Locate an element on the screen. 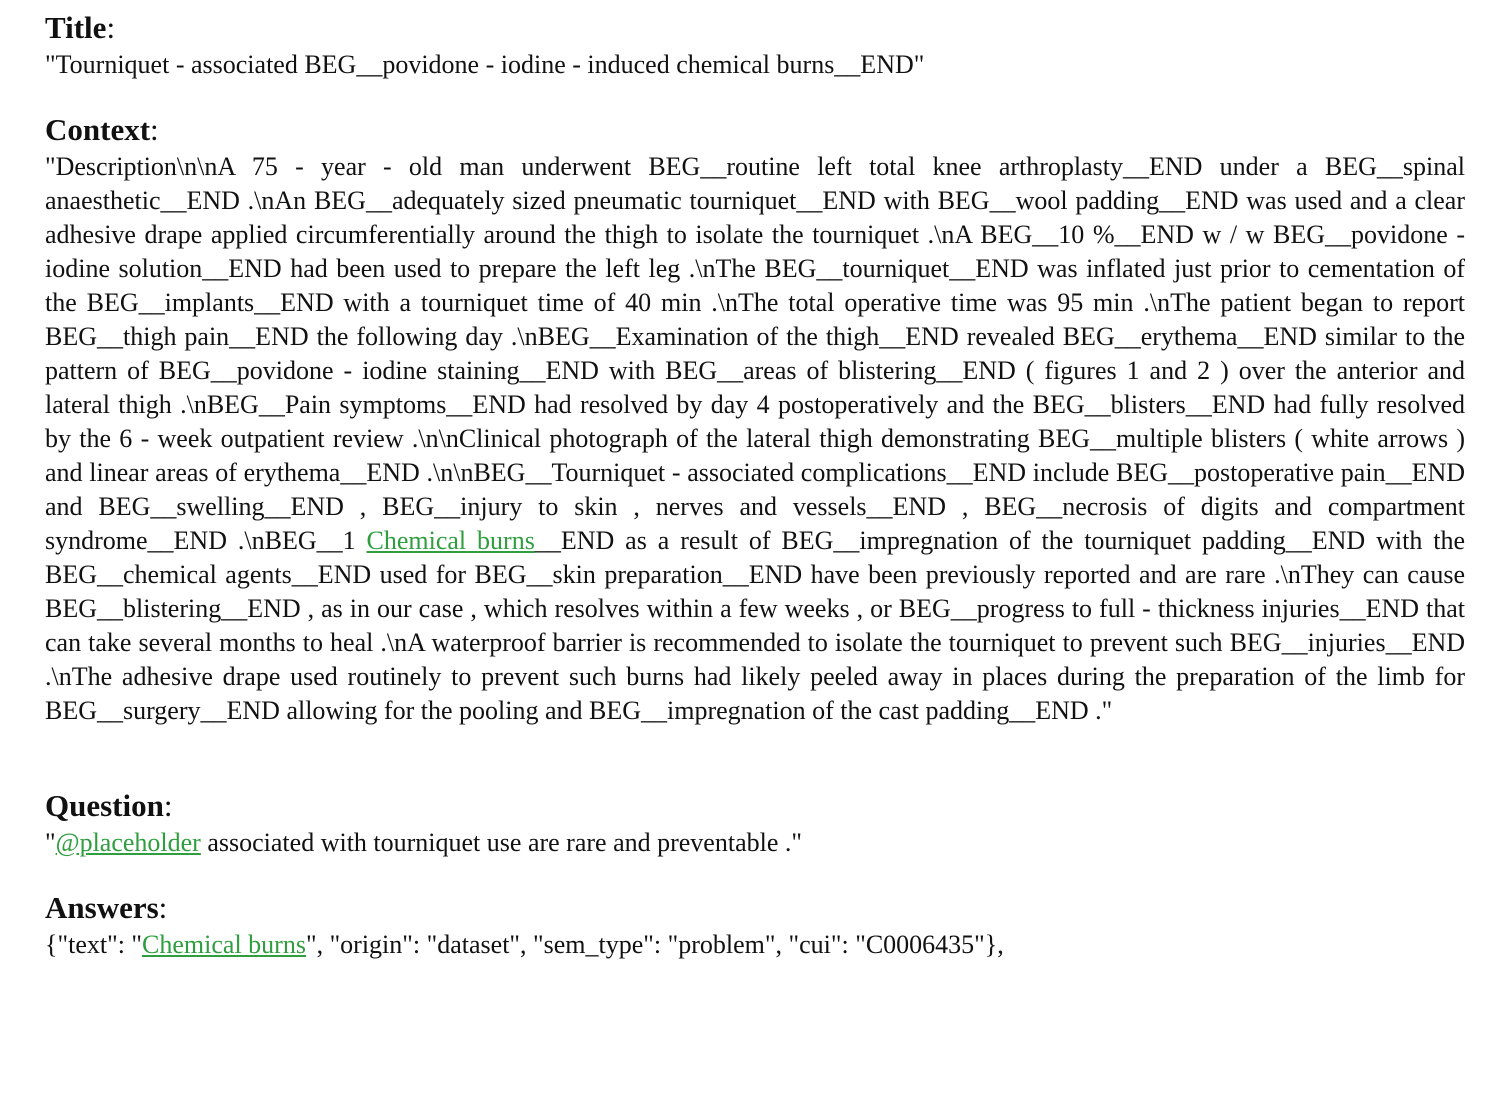  question-heading-label: Question is located at coordinates (104, 805).